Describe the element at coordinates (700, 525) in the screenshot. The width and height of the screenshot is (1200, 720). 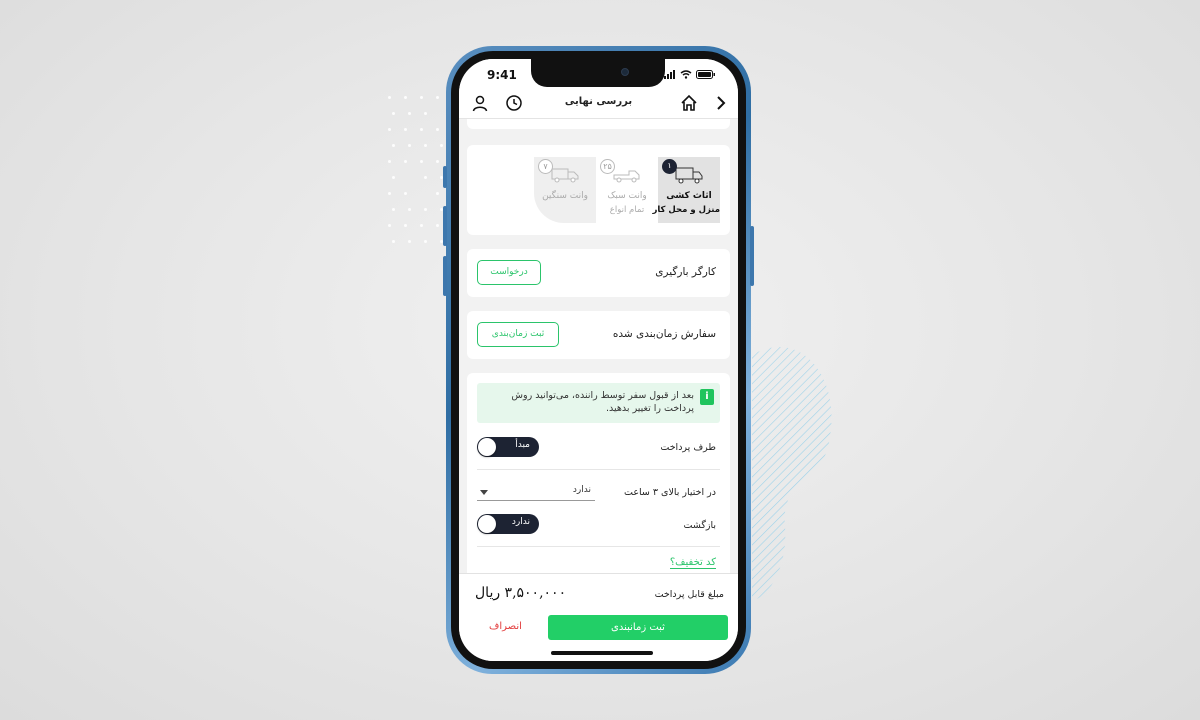
I see `return-label: بازگشت` at that location.